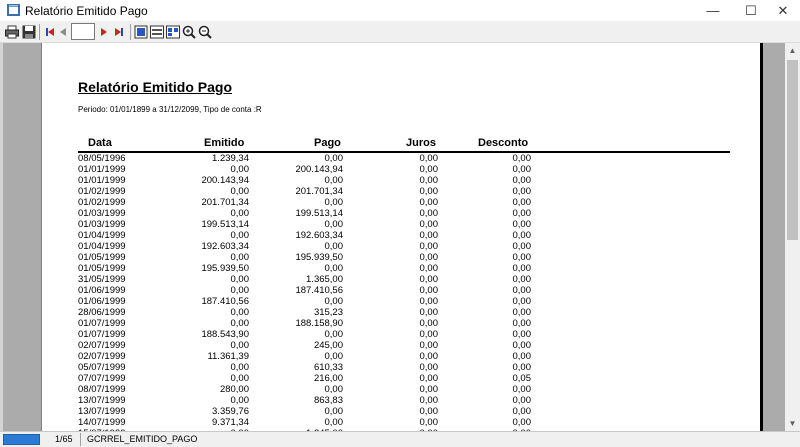 The width and height of the screenshot is (800, 447). Describe the element at coordinates (189, 32) in the screenshot. I see `zoom-in-icon` at that location.